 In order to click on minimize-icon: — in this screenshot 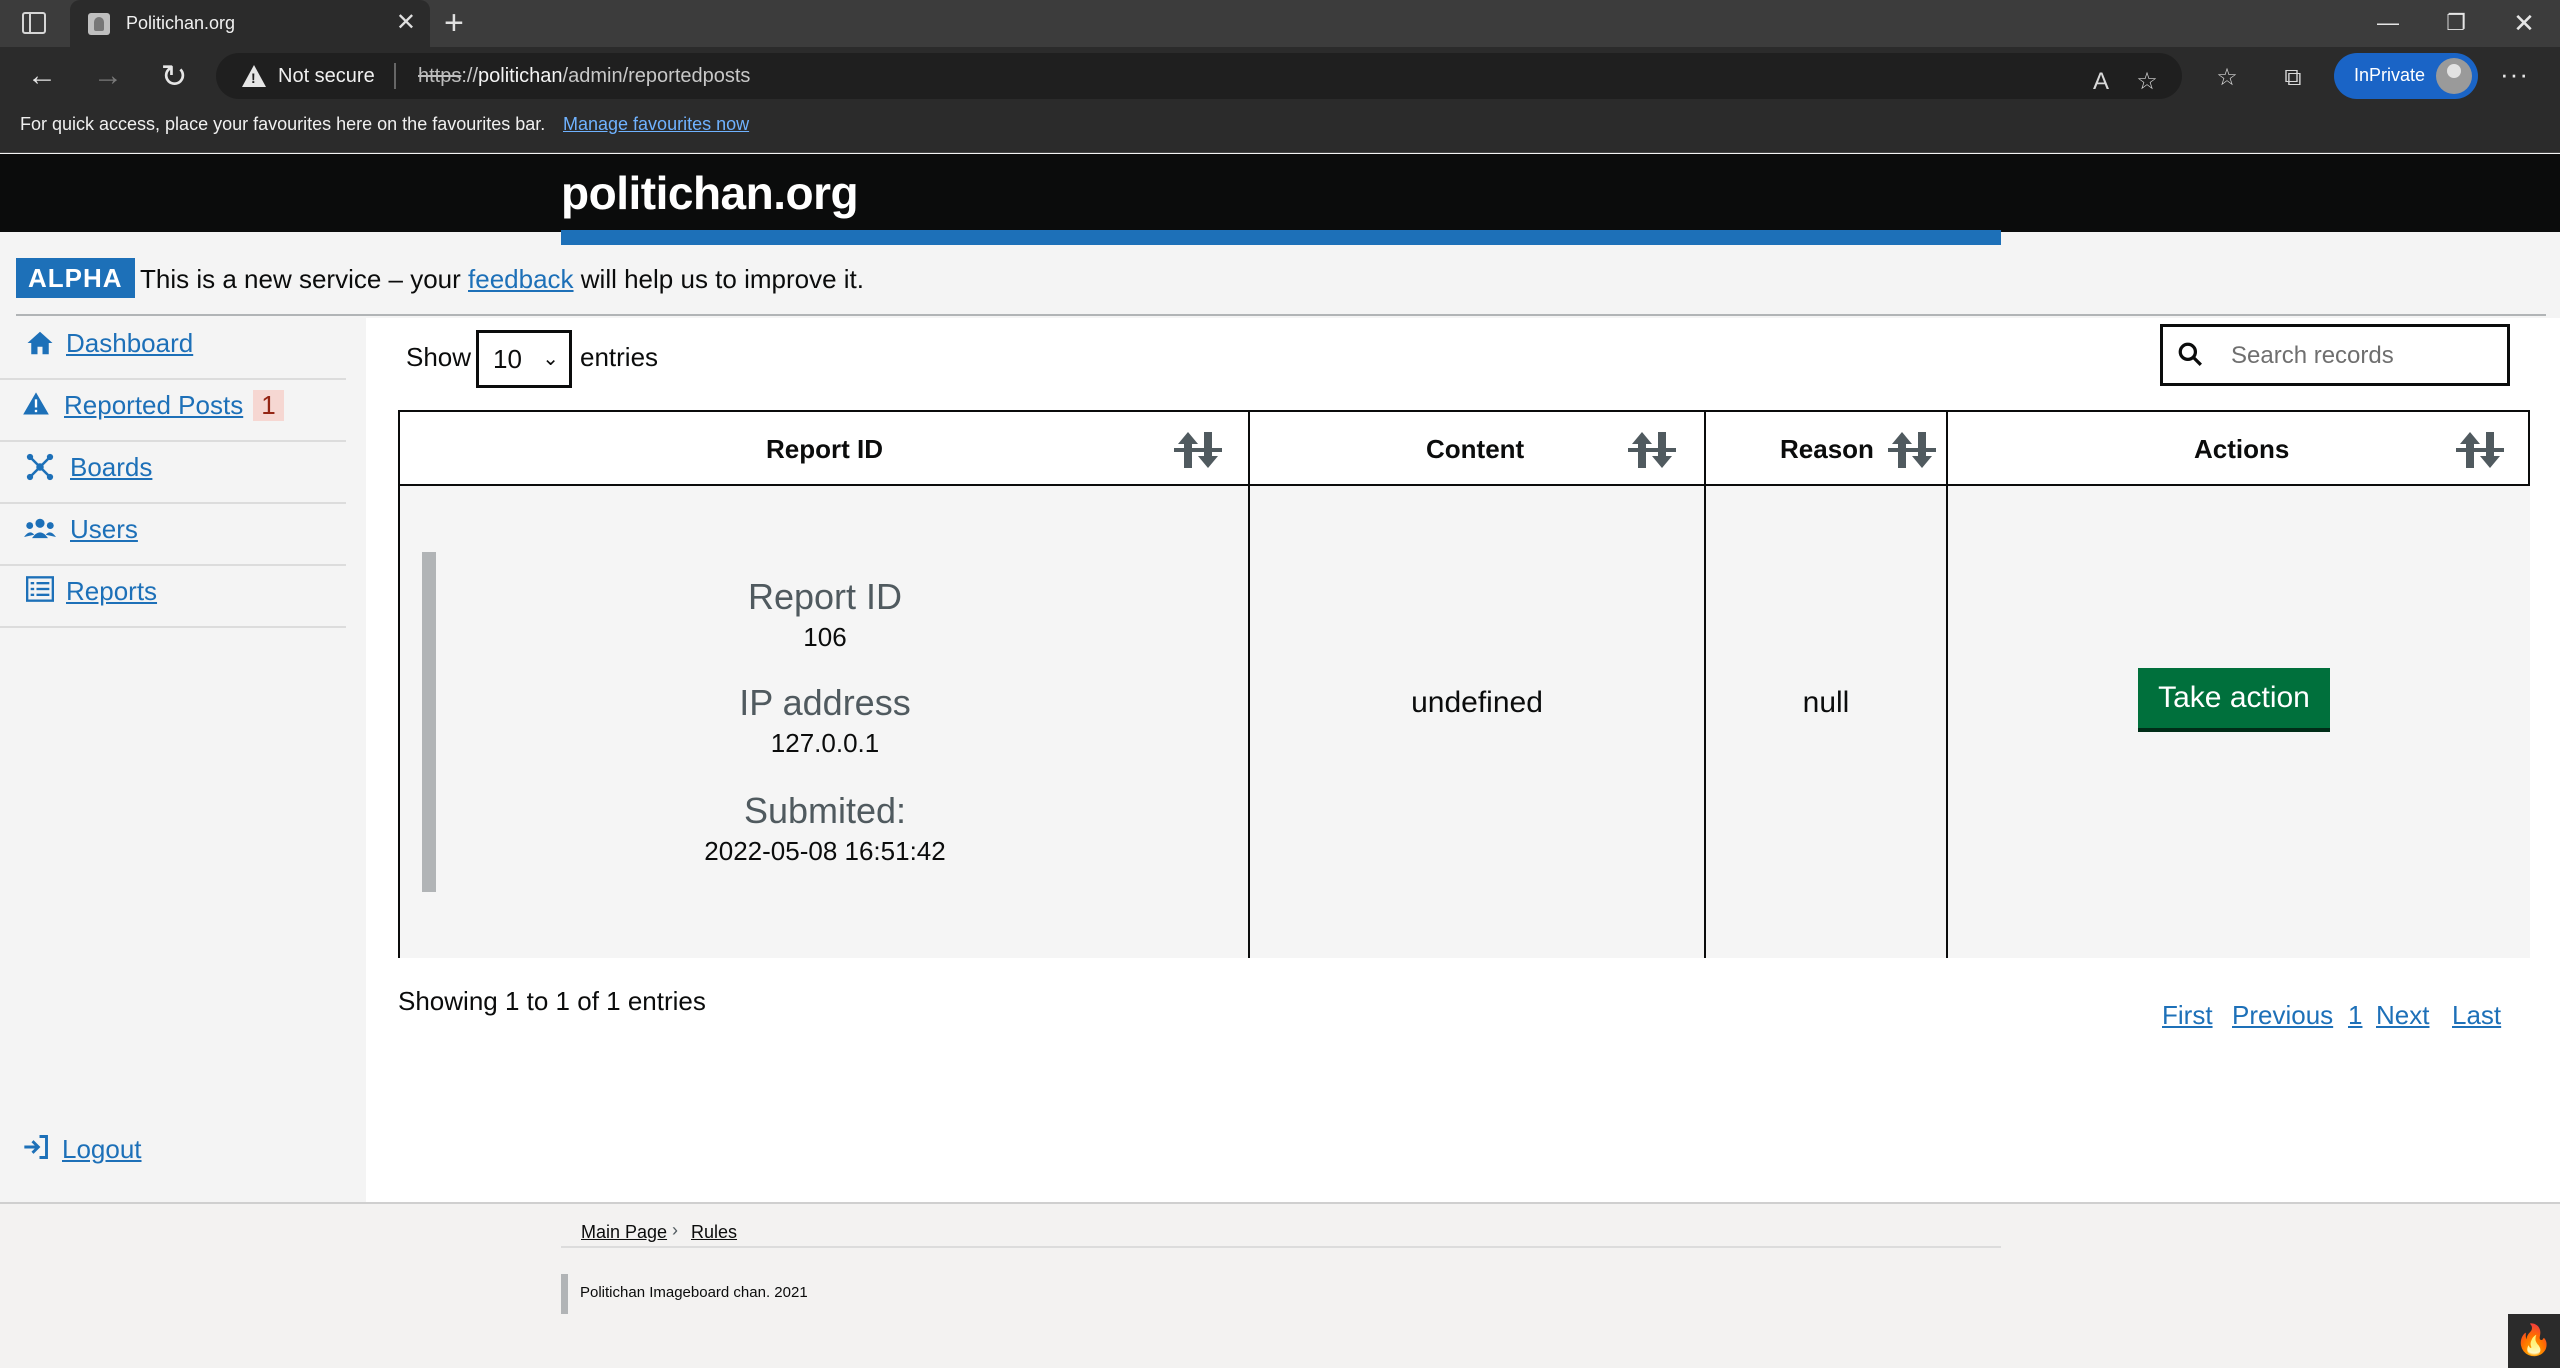, I will do `click(2388, 23)`.